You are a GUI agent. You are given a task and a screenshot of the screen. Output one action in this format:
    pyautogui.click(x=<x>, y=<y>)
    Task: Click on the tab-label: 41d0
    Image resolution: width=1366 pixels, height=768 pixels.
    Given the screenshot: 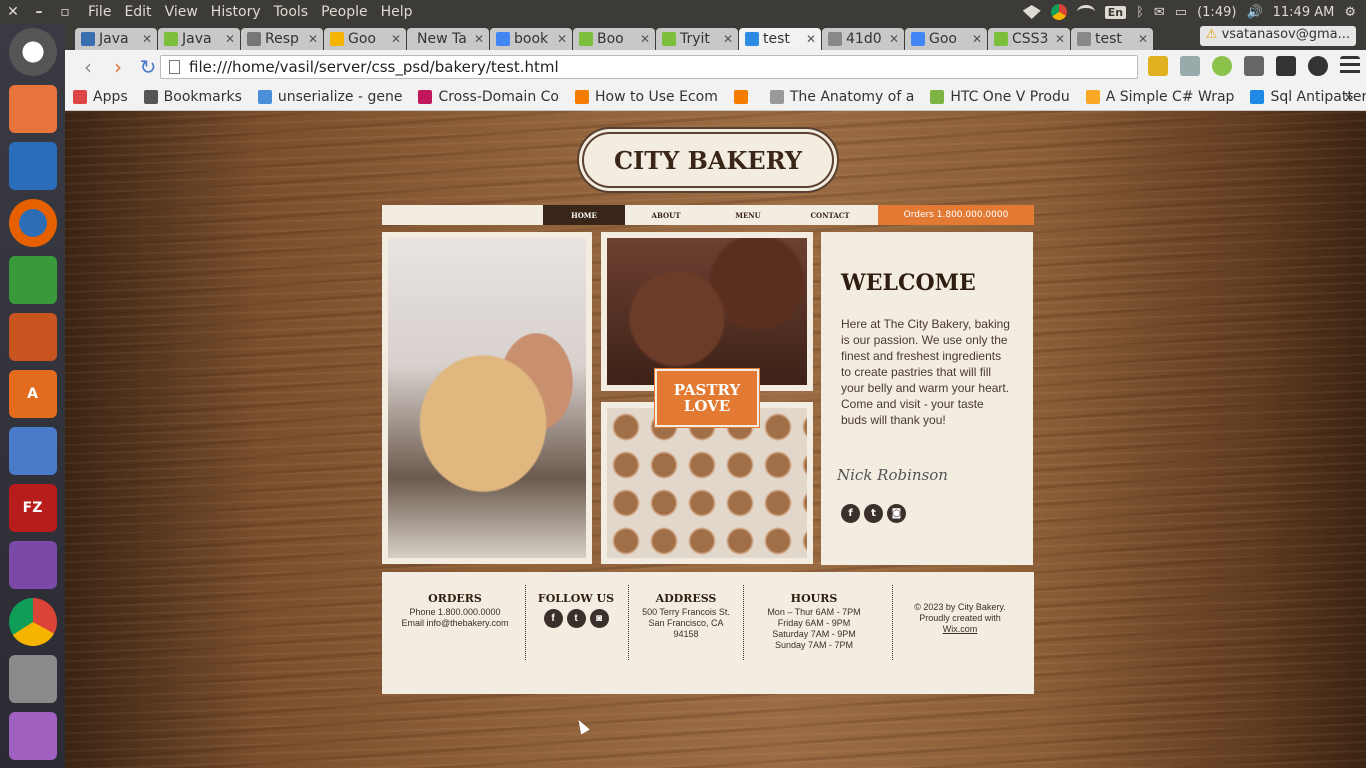 What is the action you would take?
    pyautogui.click(x=864, y=39)
    